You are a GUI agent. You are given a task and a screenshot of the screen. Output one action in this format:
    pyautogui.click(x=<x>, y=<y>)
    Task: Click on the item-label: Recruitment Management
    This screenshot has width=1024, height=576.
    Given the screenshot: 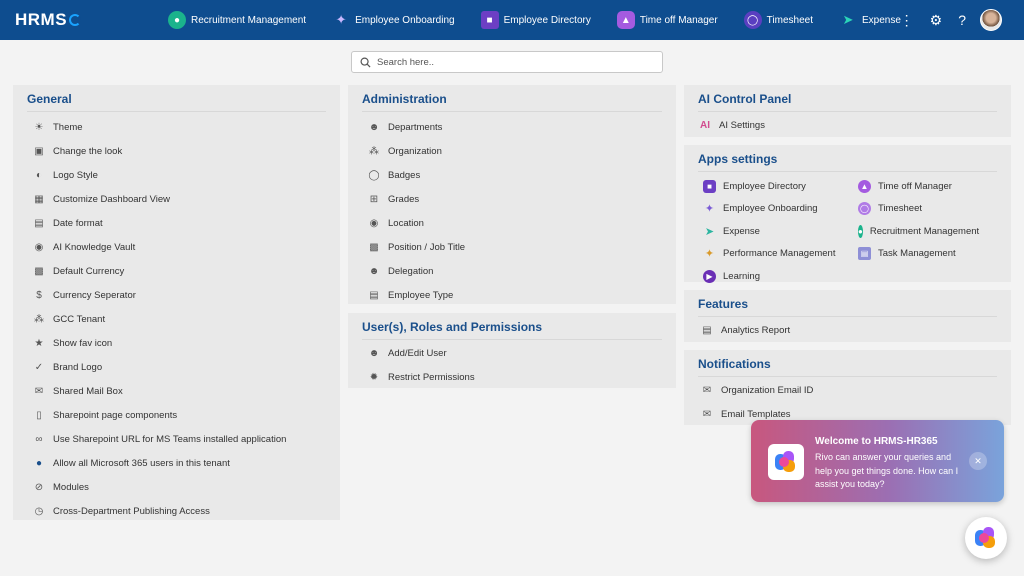 What is the action you would take?
    pyautogui.click(x=924, y=231)
    